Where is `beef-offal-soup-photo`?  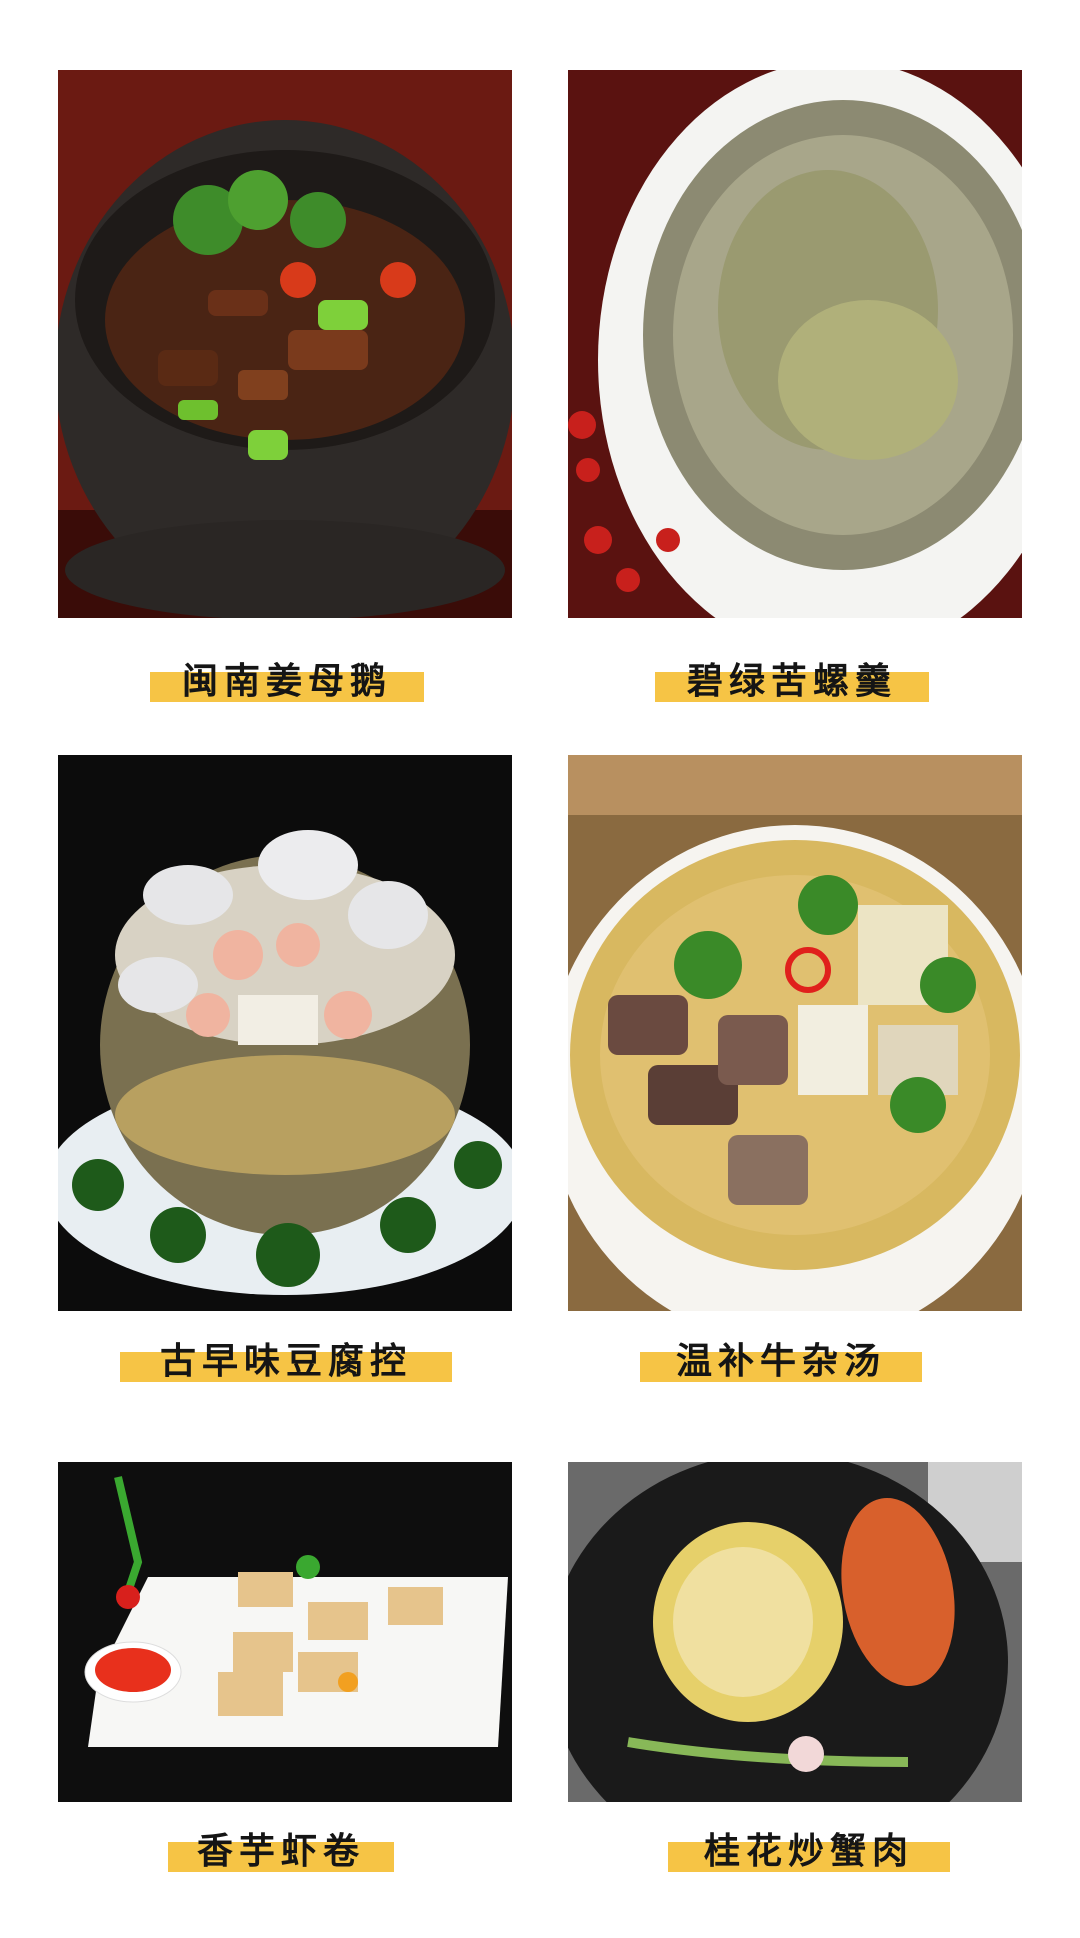
beef-offal-soup-photo is located at coordinates (795, 1033).